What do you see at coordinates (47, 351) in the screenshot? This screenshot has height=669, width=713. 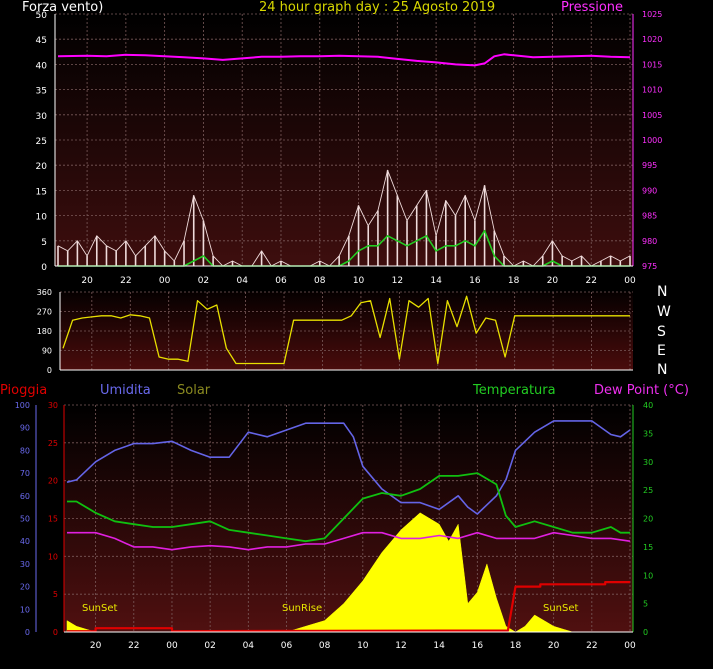 I see `direction-tick-label: 90` at bounding box center [47, 351].